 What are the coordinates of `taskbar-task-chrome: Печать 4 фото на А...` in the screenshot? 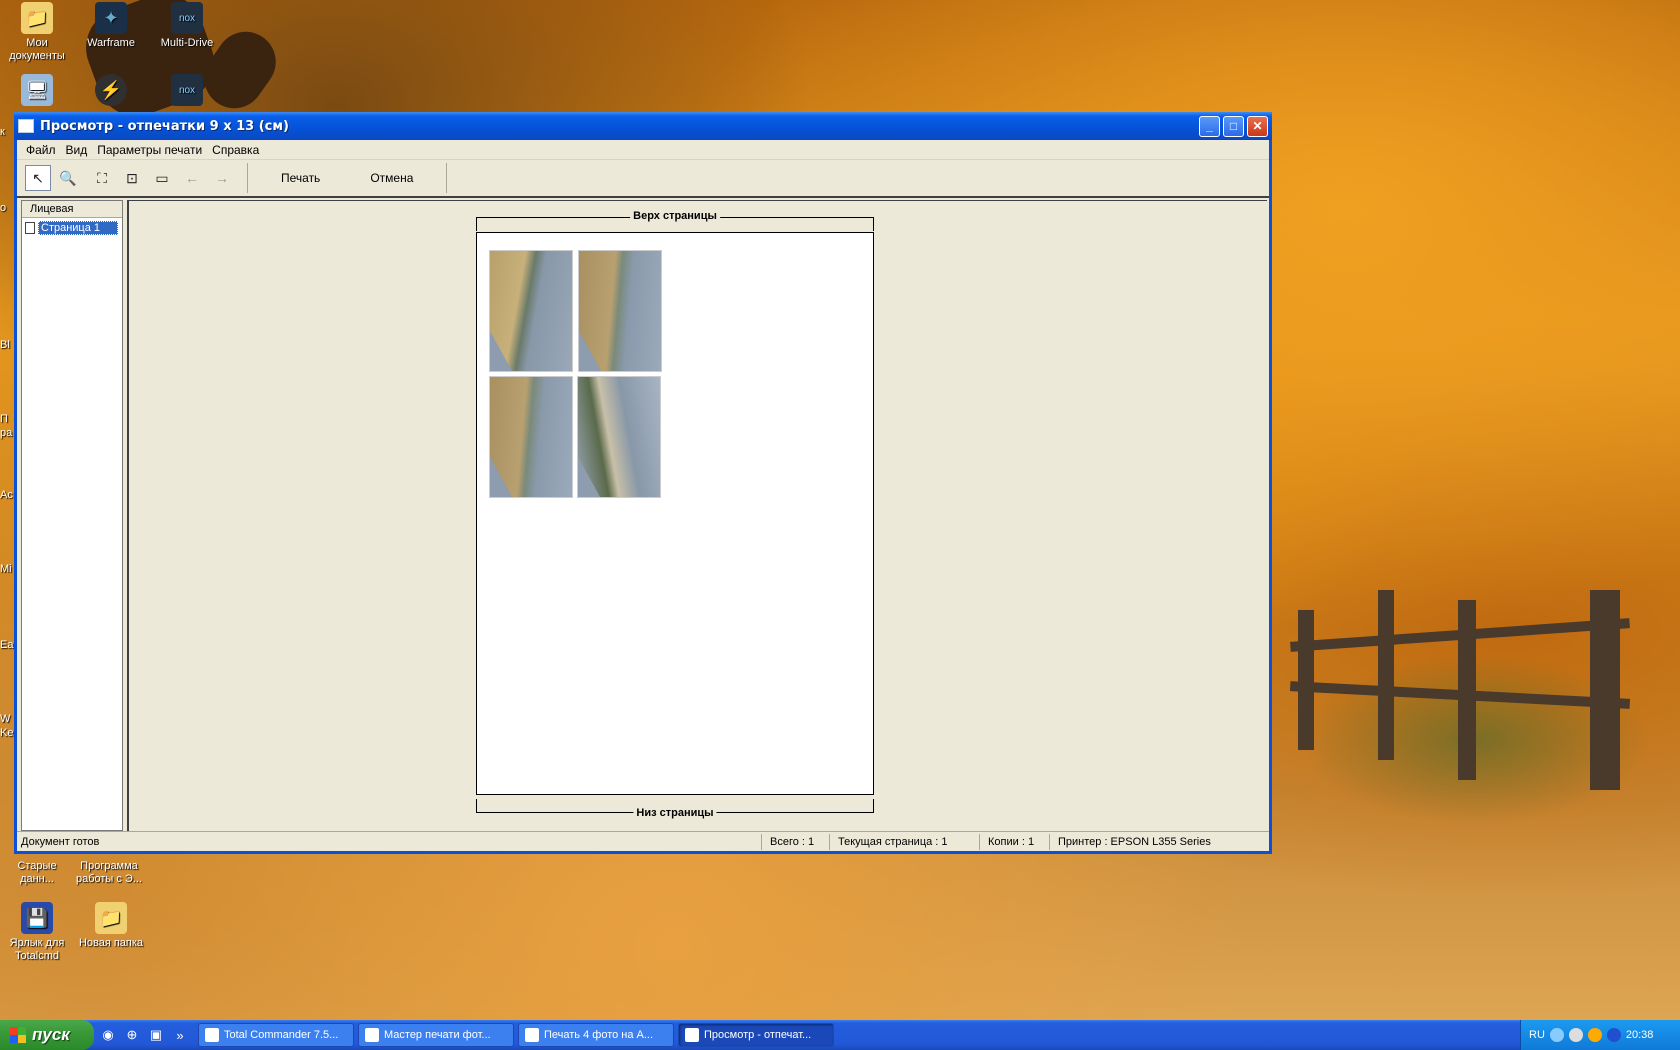 It's located at (596, 1035).